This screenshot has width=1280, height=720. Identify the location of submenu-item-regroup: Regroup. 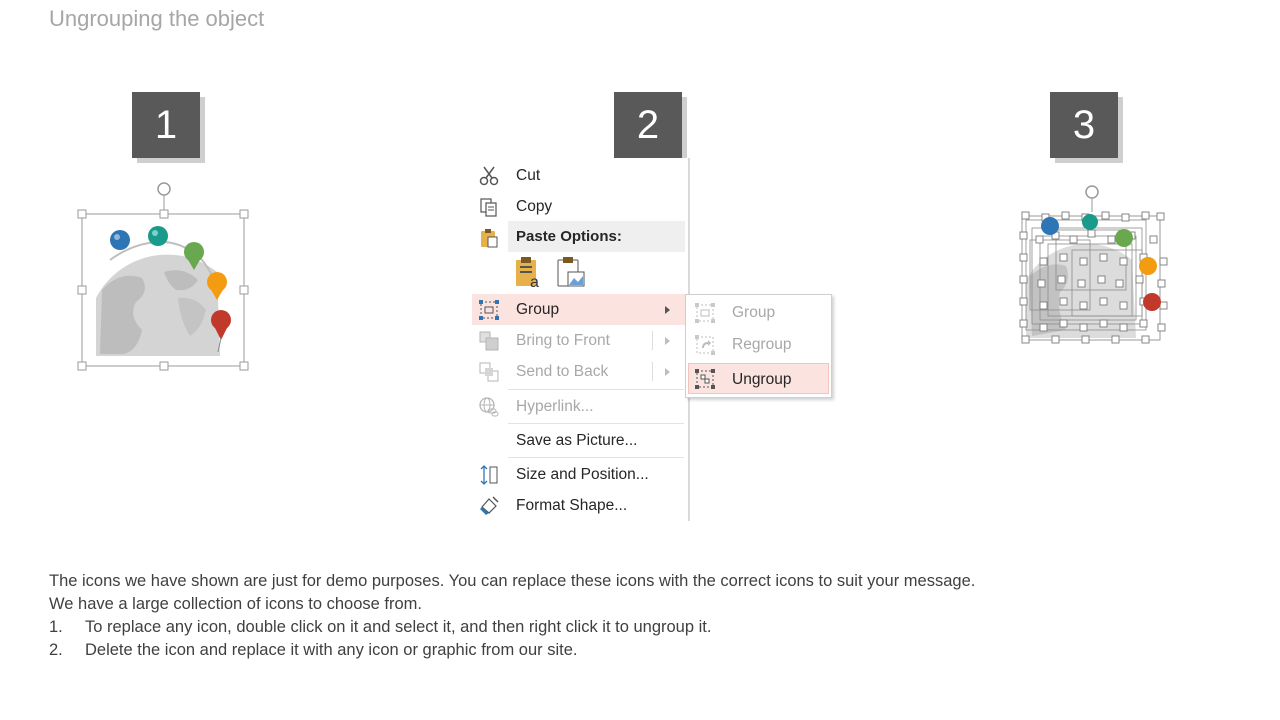
(758, 344).